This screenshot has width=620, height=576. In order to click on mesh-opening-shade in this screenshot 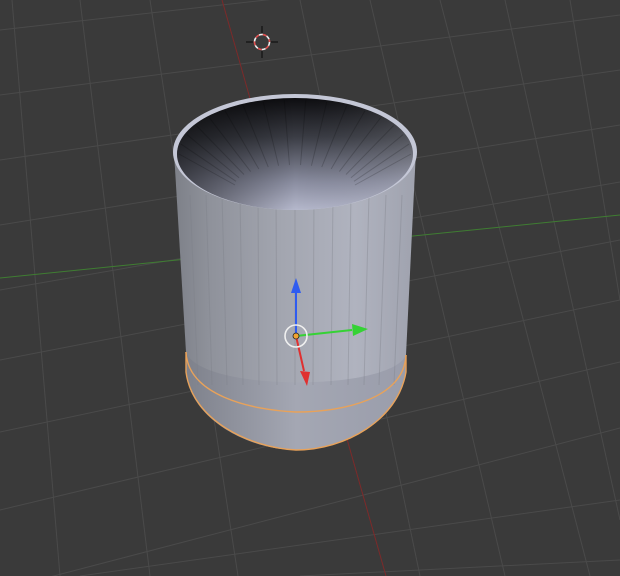, I will do `click(295, 154)`.